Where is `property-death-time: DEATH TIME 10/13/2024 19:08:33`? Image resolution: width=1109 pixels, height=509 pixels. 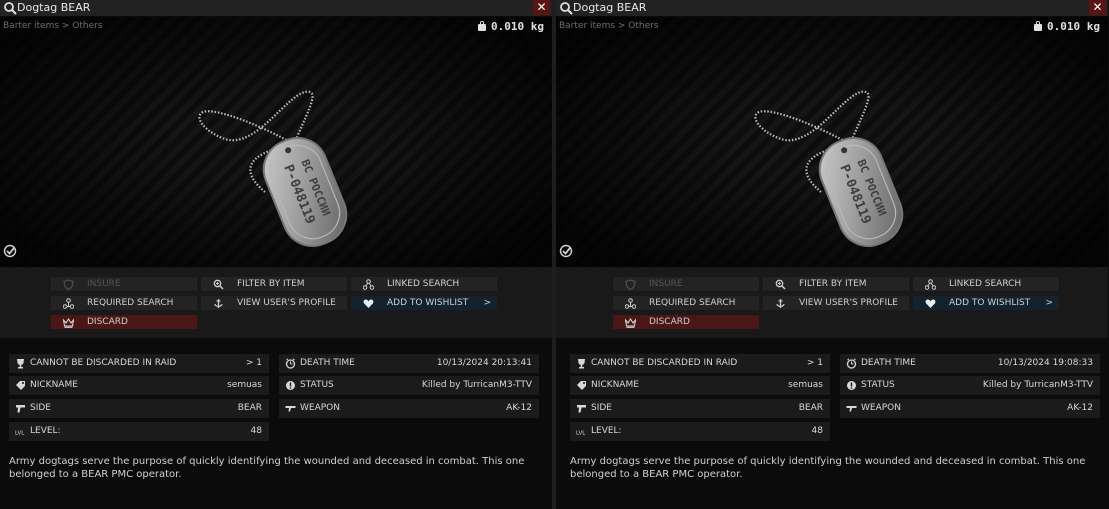 property-death-time: DEATH TIME 10/13/2024 19:08:33 is located at coordinates (970, 363).